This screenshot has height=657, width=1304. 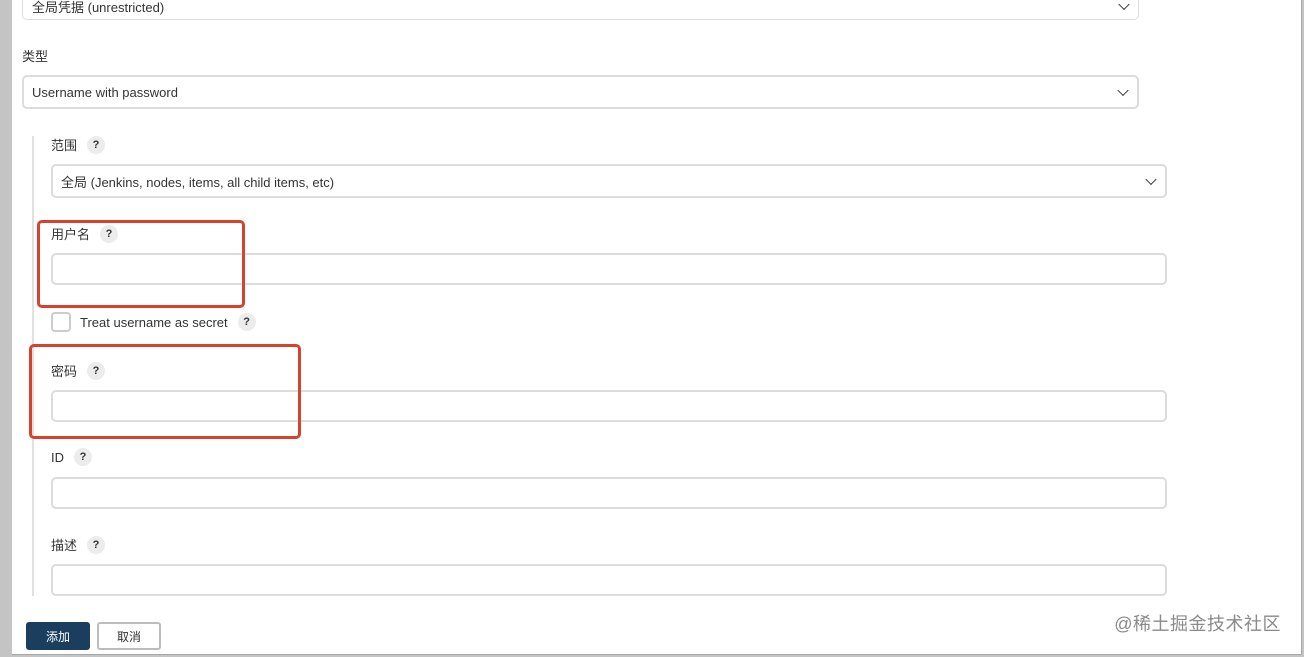 What do you see at coordinates (71, 234) in the screenshot?
I see `username-label-text: 用户名` at bounding box center [71, 234].